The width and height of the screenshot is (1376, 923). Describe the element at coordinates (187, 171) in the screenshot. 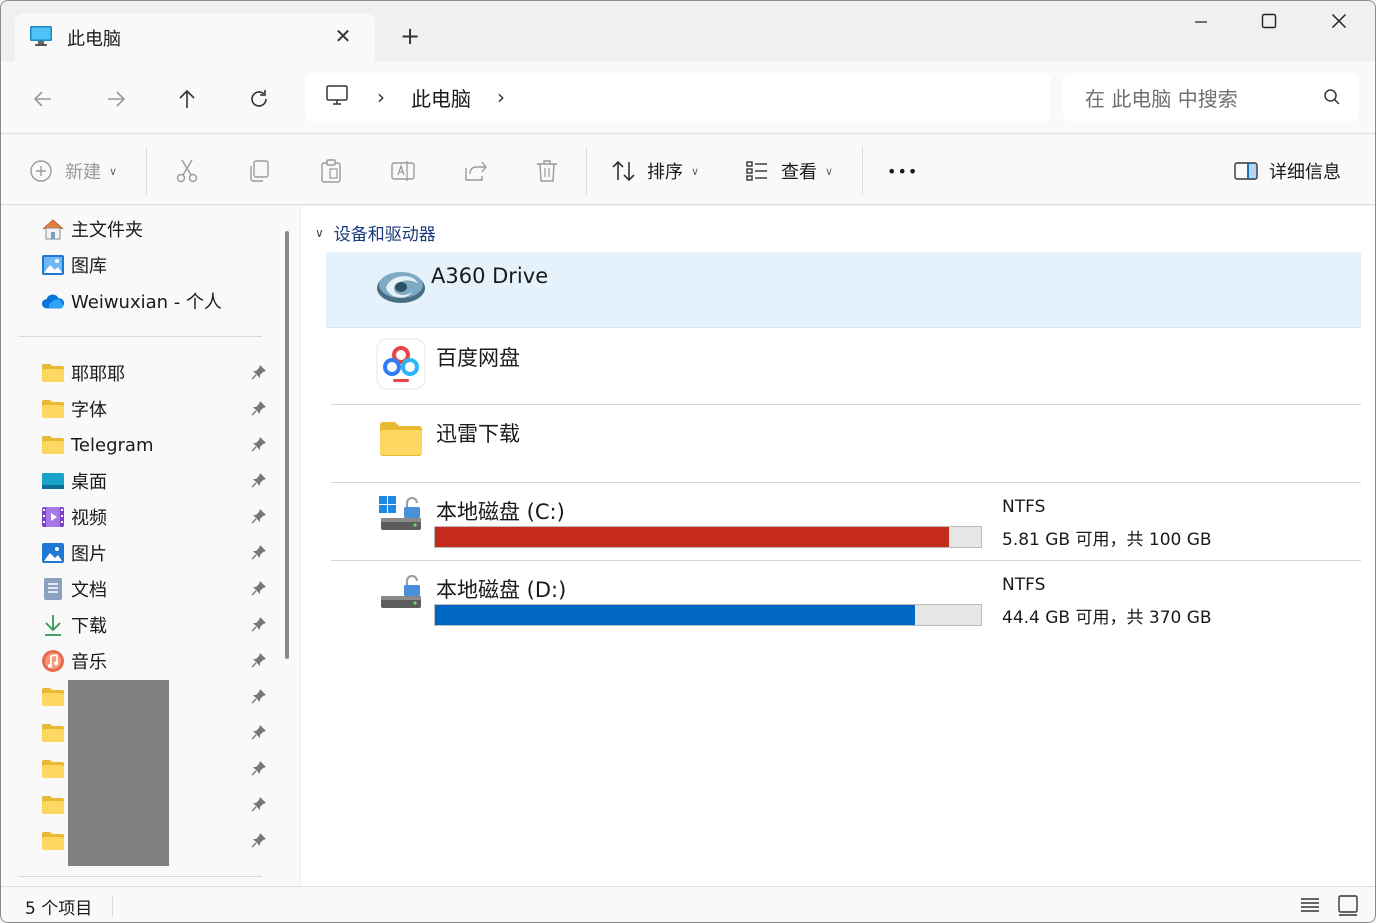

I see `cut-button` at that location.